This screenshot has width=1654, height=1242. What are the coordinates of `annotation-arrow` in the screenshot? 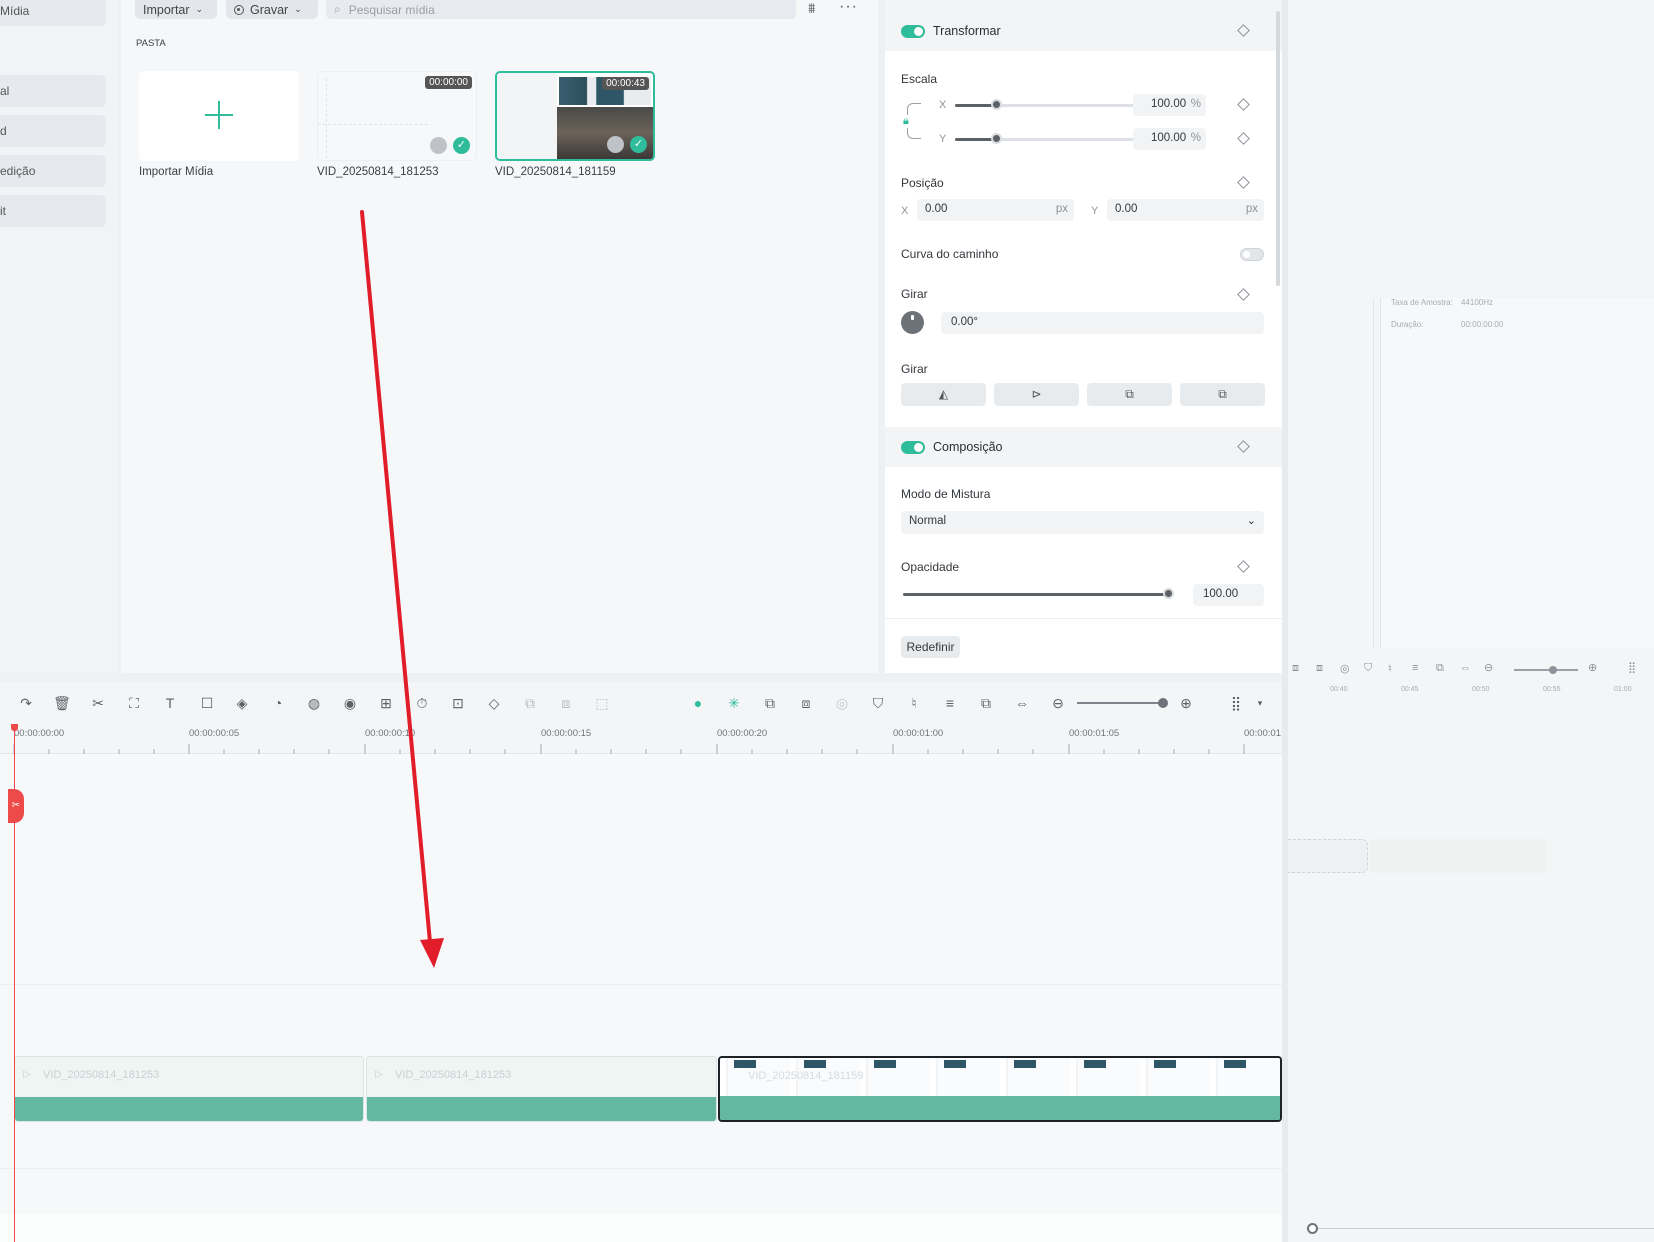 It's located at (402, 589).